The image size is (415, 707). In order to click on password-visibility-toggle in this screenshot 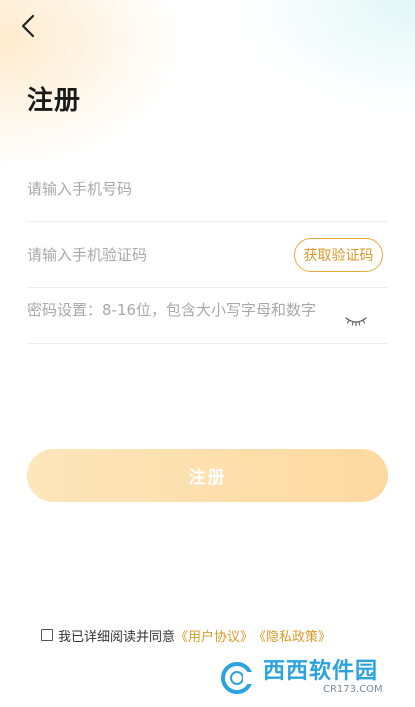, I will do `click(356, 320)`.